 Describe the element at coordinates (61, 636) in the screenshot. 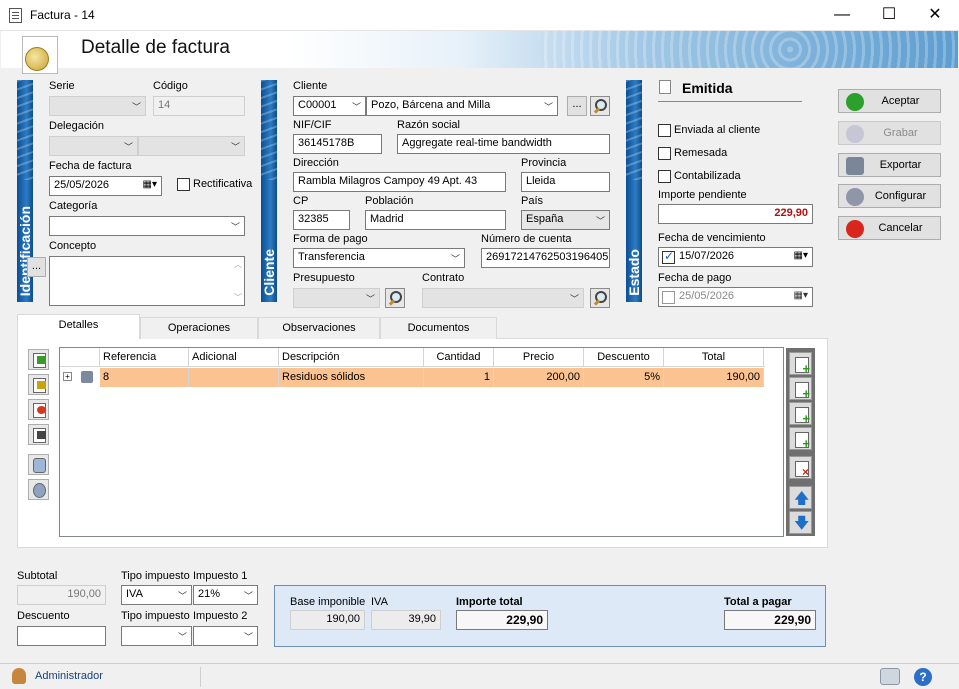

I see `descuento-field` at that location.